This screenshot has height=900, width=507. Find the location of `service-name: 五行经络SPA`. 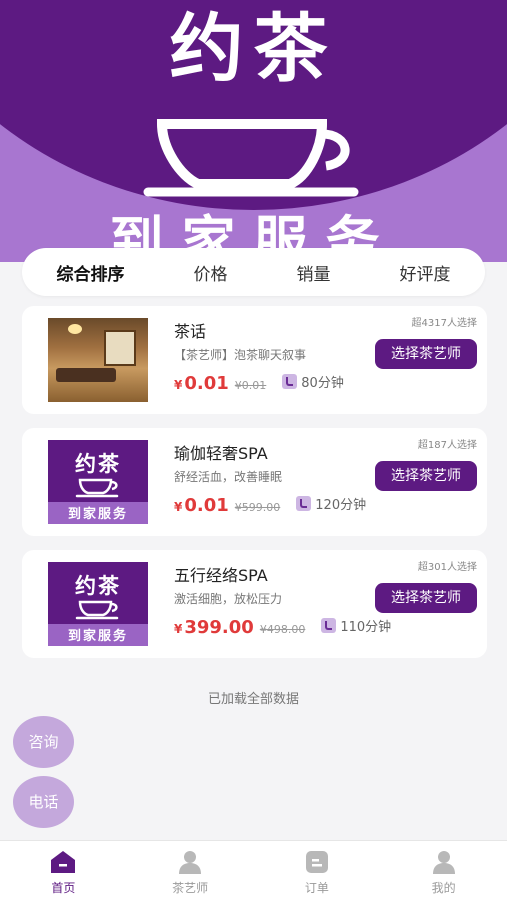

service-name: 五行经络SPA is located at coordinates (221, 575).